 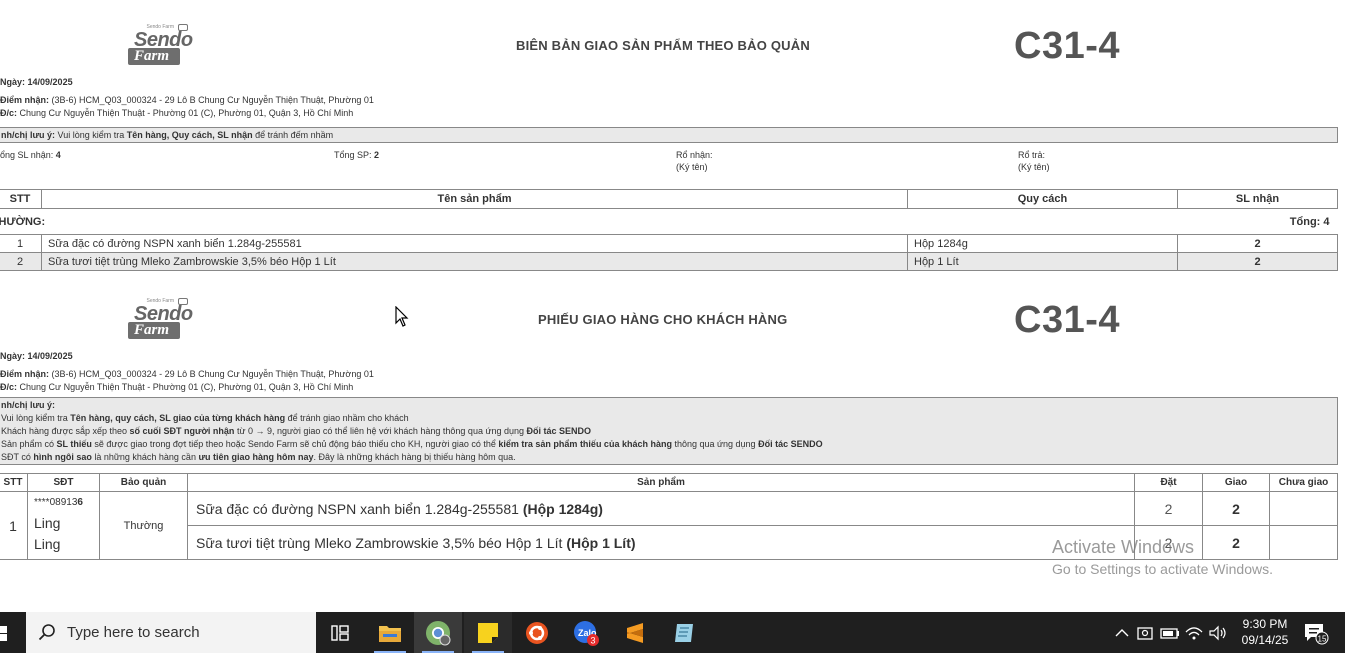 What do you see at coordinates (1122, 633) in the screenshot?
I see `chevron-up-icon` at bounding box center [1122, 633].